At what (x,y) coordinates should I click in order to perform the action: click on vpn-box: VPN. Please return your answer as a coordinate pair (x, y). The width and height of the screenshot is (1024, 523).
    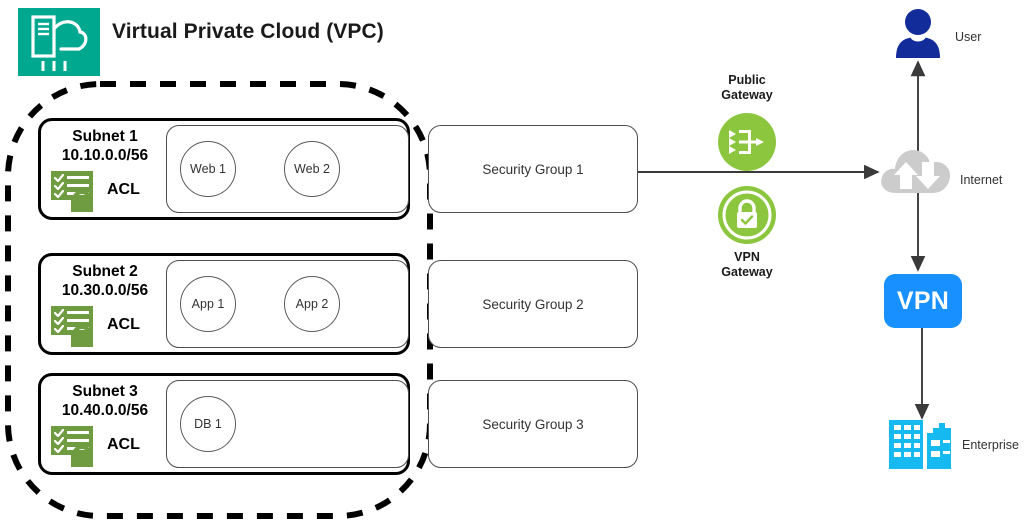
    Looking at the image, I should click on (923, 301).